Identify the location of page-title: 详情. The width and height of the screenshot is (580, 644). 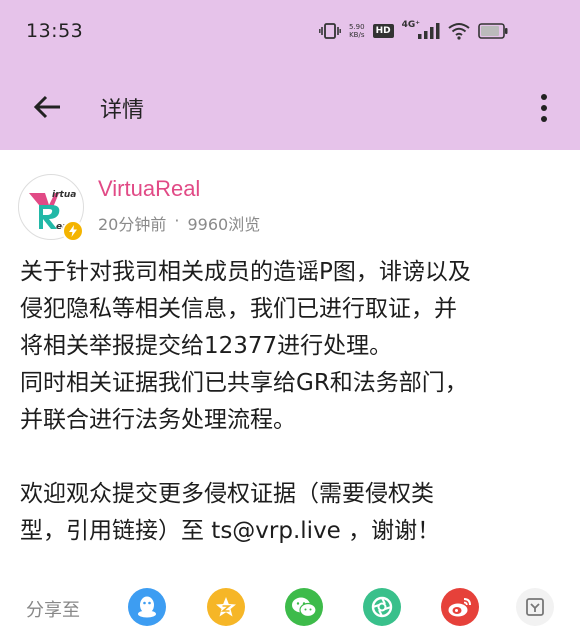
(122, 110).